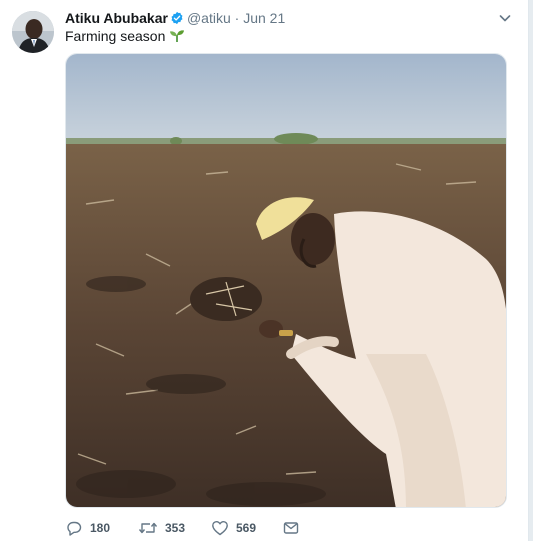 This screenshot has width=533, height=541. I want to click on author-handle: @atiku, so click(209, 18).